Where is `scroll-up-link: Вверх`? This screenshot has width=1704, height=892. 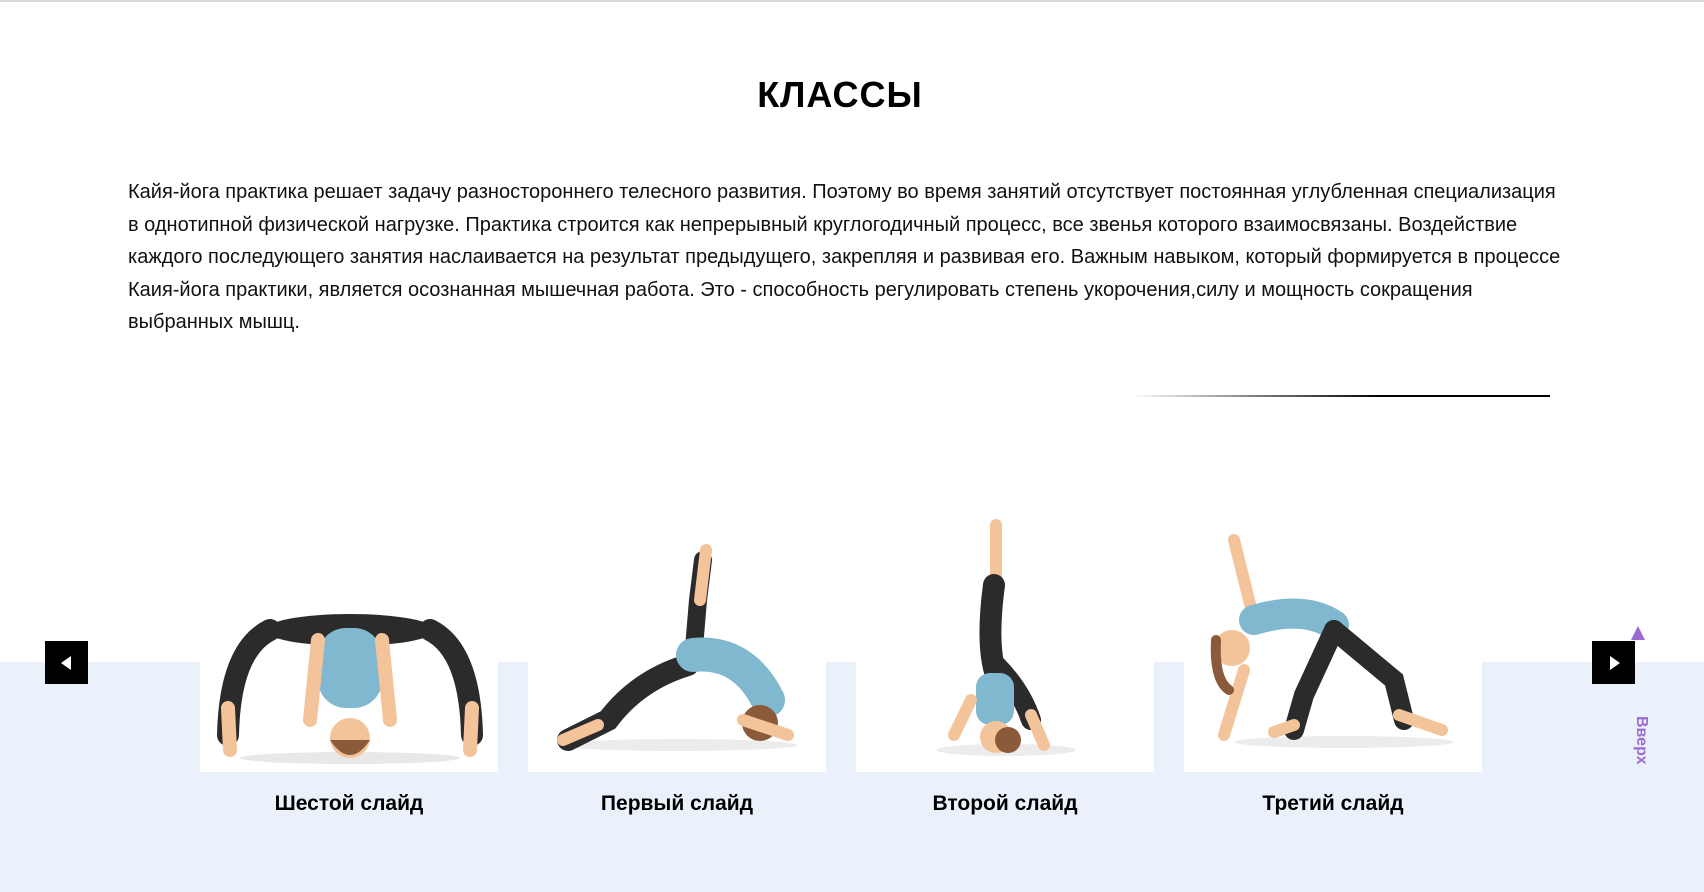 scroll-up-link: Вверх is located at coordinates (1639, 701).